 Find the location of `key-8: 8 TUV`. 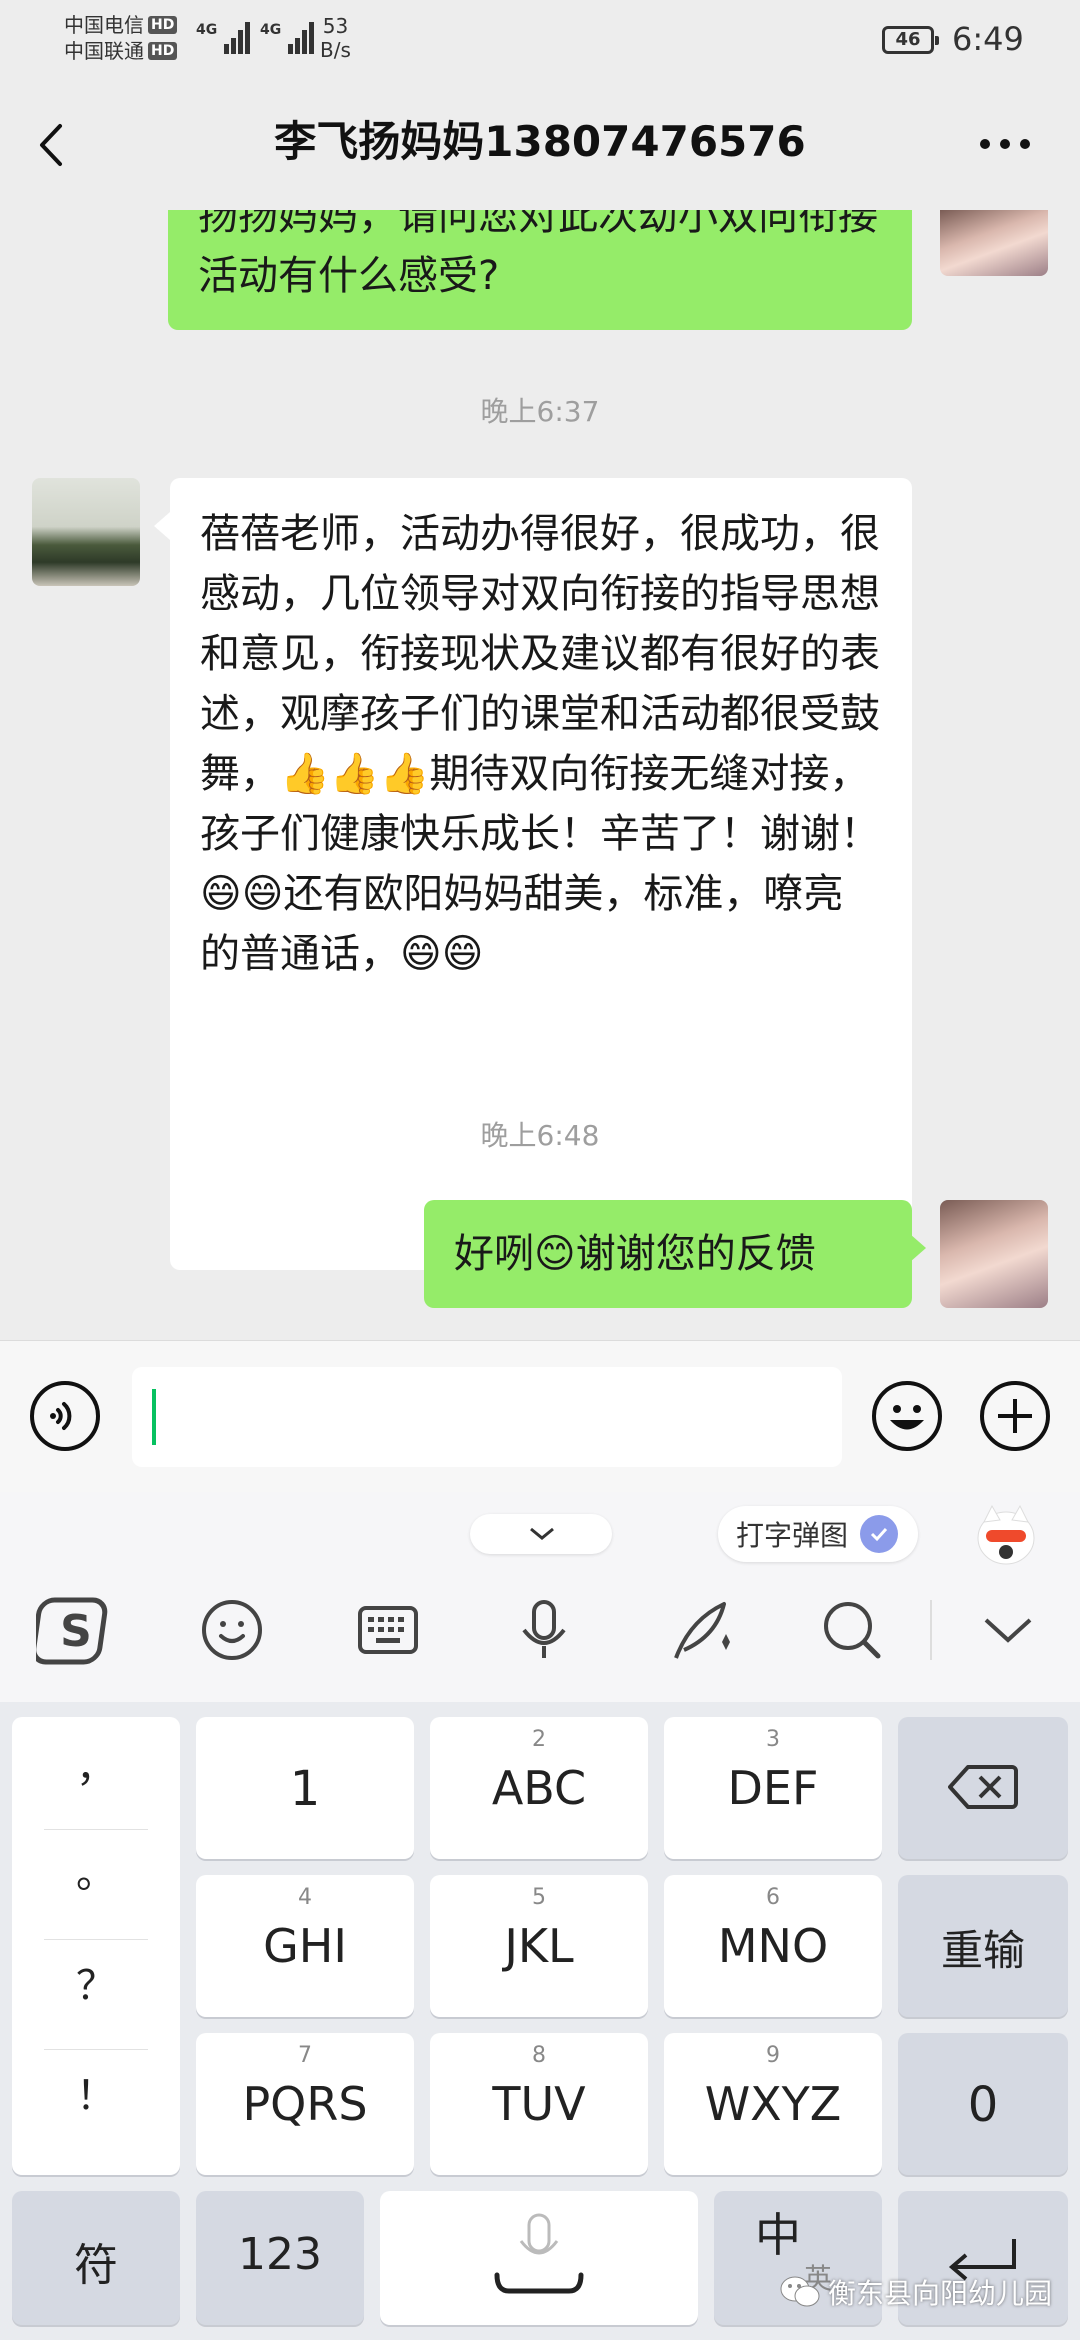

key-8: 8 TUV is located at coordinates (539, 2104).